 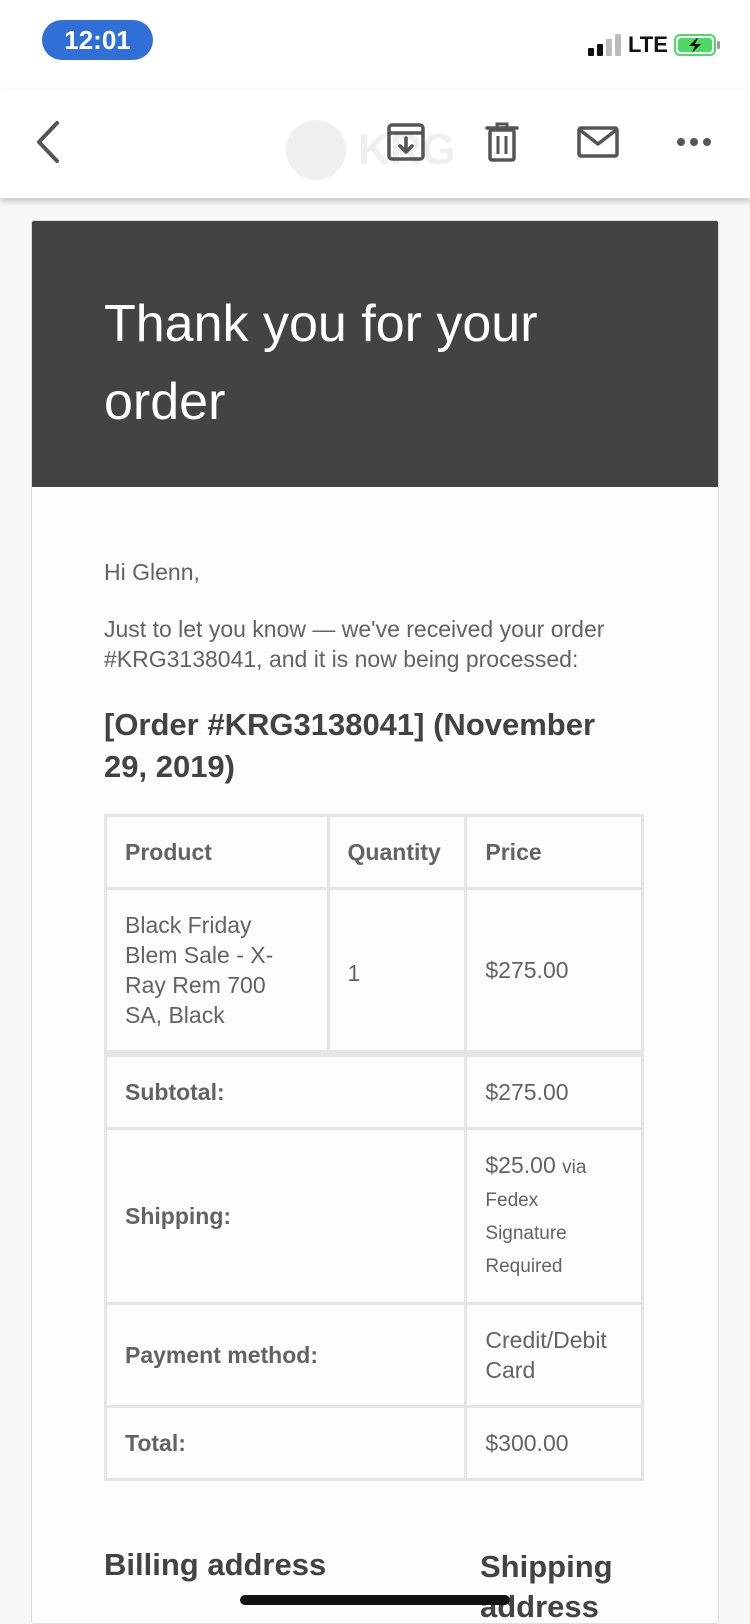 What do you see at coordinates (375, 45) in the screenshot?
I see `status-bar: 12:01 LTE` at bounding box center [375, 45].